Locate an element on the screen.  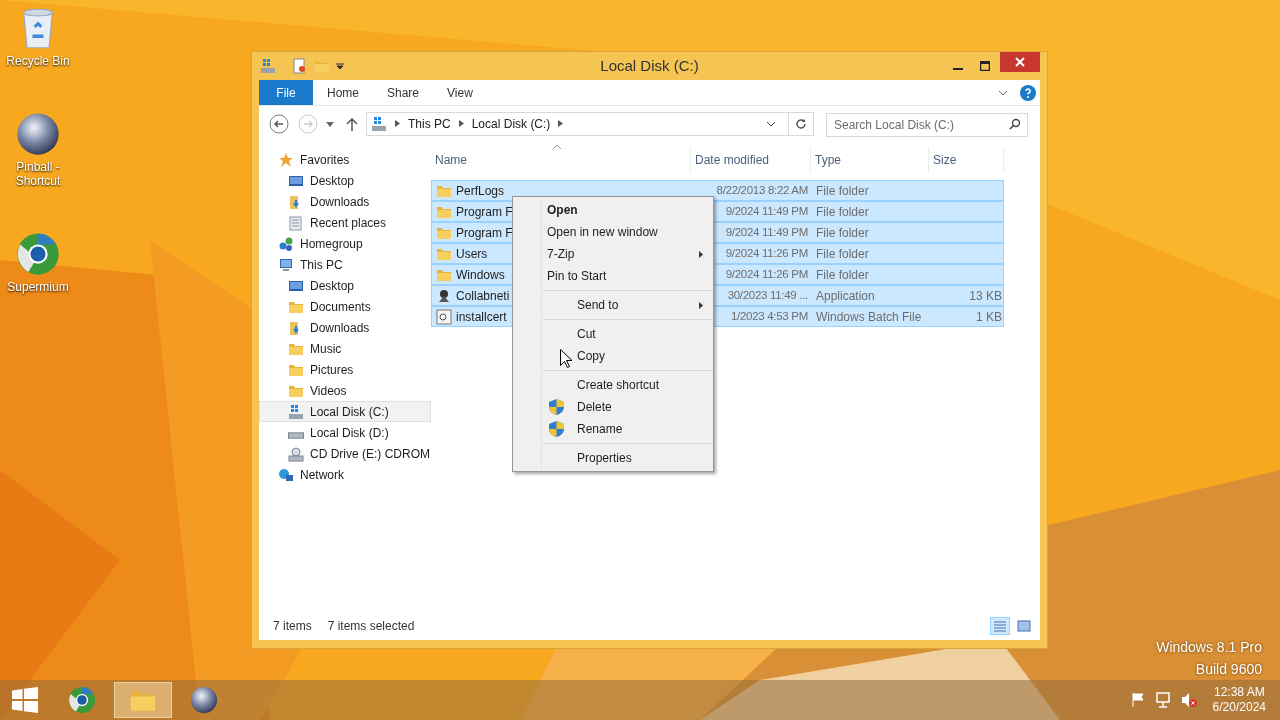
new-folder-icon is located at coordinates (322, 66).